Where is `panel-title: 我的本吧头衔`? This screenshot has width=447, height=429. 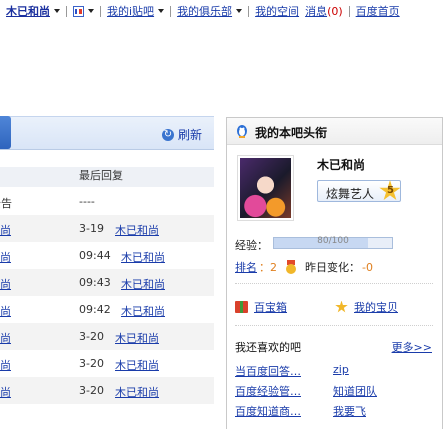
panel-title: 我的本吧头衔 is located at coordinates (291, 133).